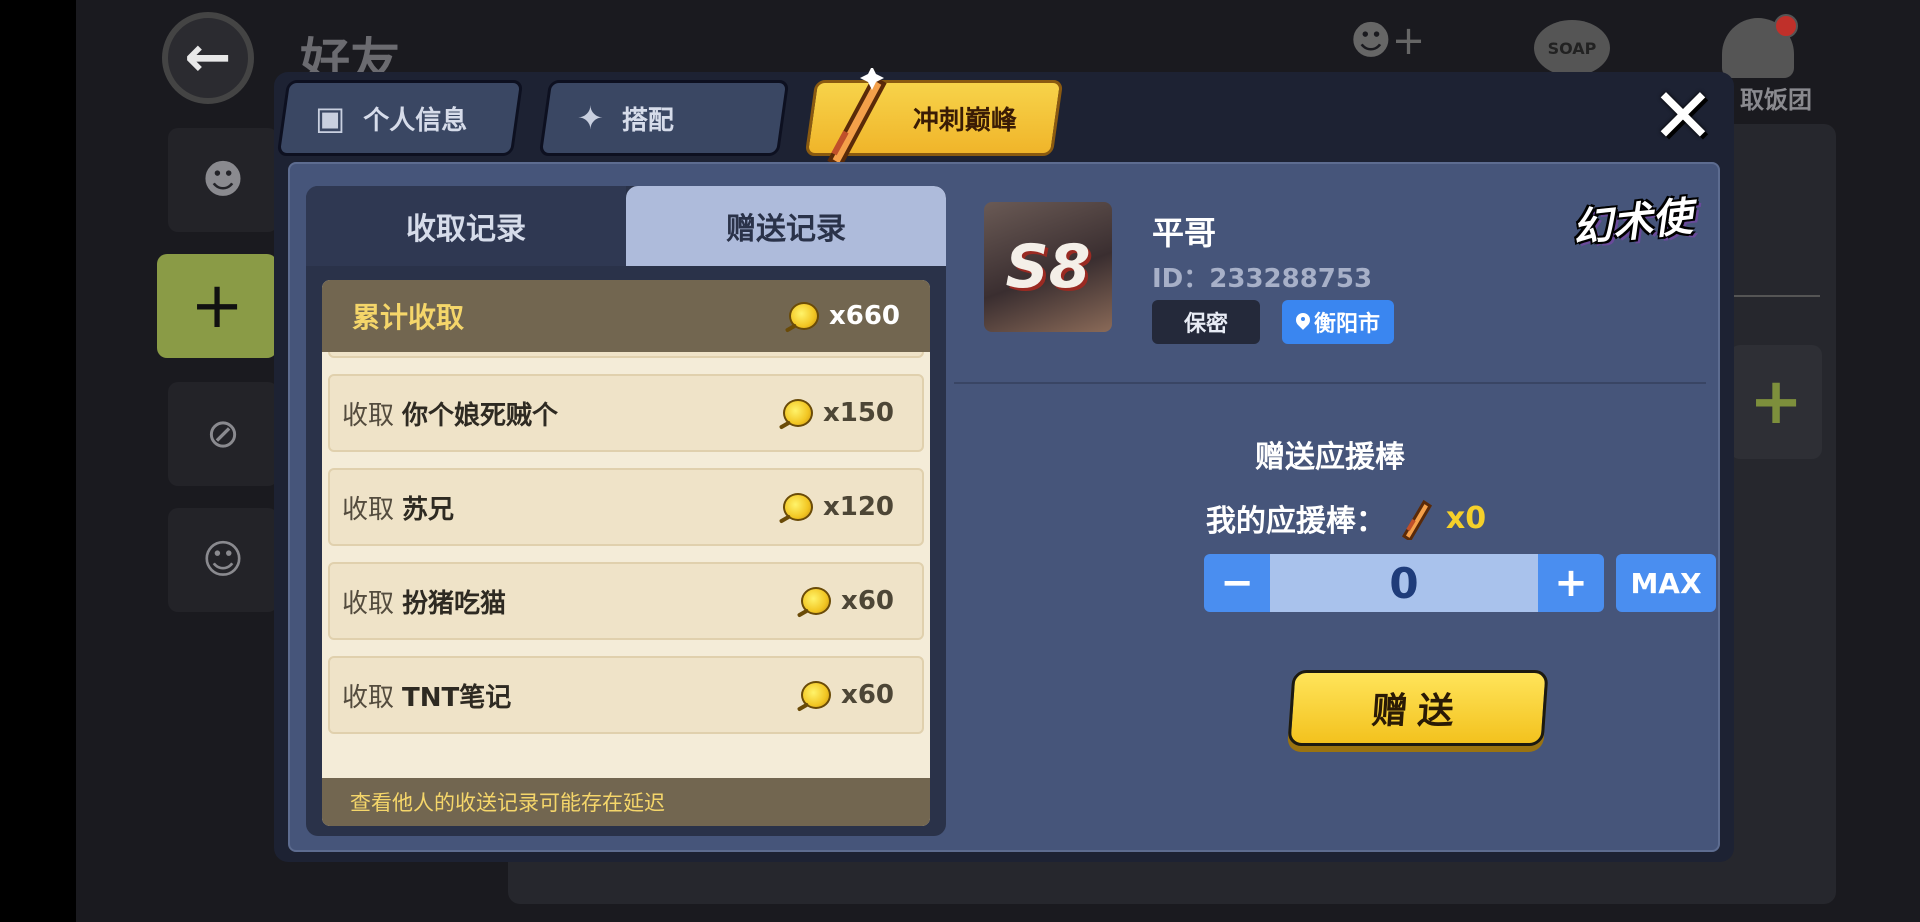 The height and width of the screenshot is (922, 1920). I want to click on max-button: MAX, so click(1666, 583).